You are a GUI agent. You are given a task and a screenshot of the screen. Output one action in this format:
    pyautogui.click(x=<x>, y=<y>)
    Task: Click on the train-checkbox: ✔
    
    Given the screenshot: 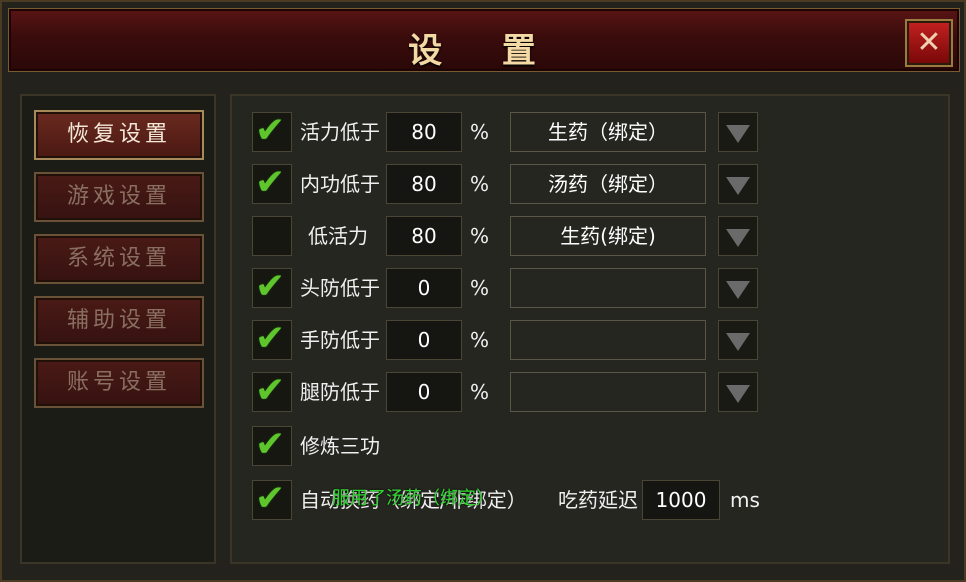 What is the action you would take?
    pyautogui.click(x=272, y=445)
    